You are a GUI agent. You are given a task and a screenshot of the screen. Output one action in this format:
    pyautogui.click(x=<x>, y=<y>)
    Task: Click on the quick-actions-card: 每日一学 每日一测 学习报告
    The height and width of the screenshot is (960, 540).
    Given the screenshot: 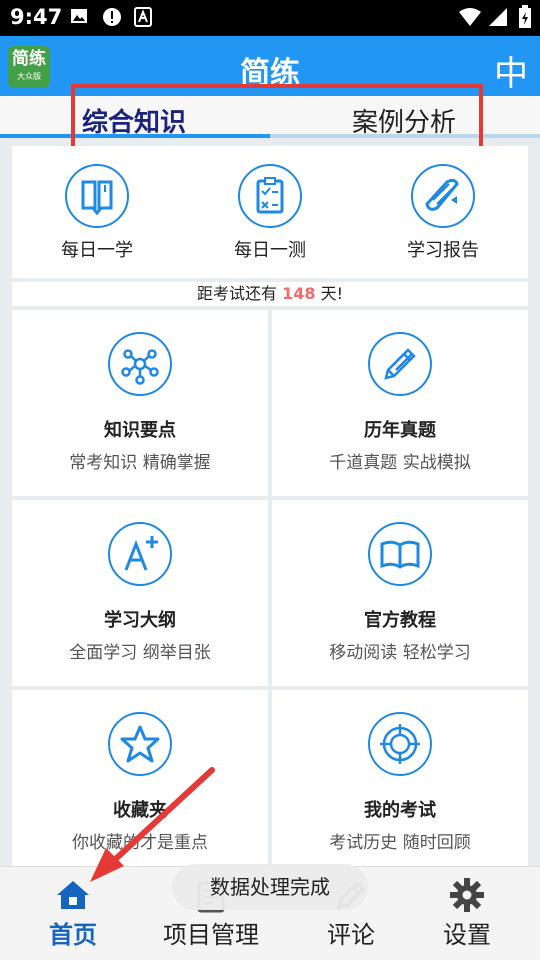 What is the action you would take?
    pyautogui.click(x=270, y=212)
    